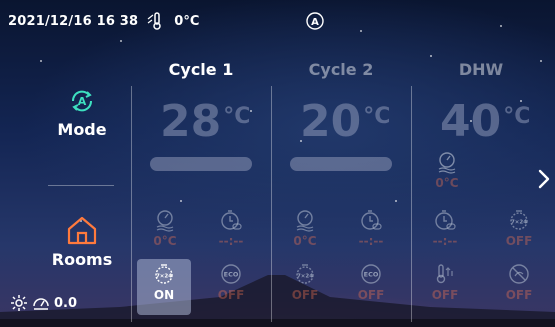 This screenshot has width=555, height=327. I want to click on rooms-label: Rooms, so click(82, 259).